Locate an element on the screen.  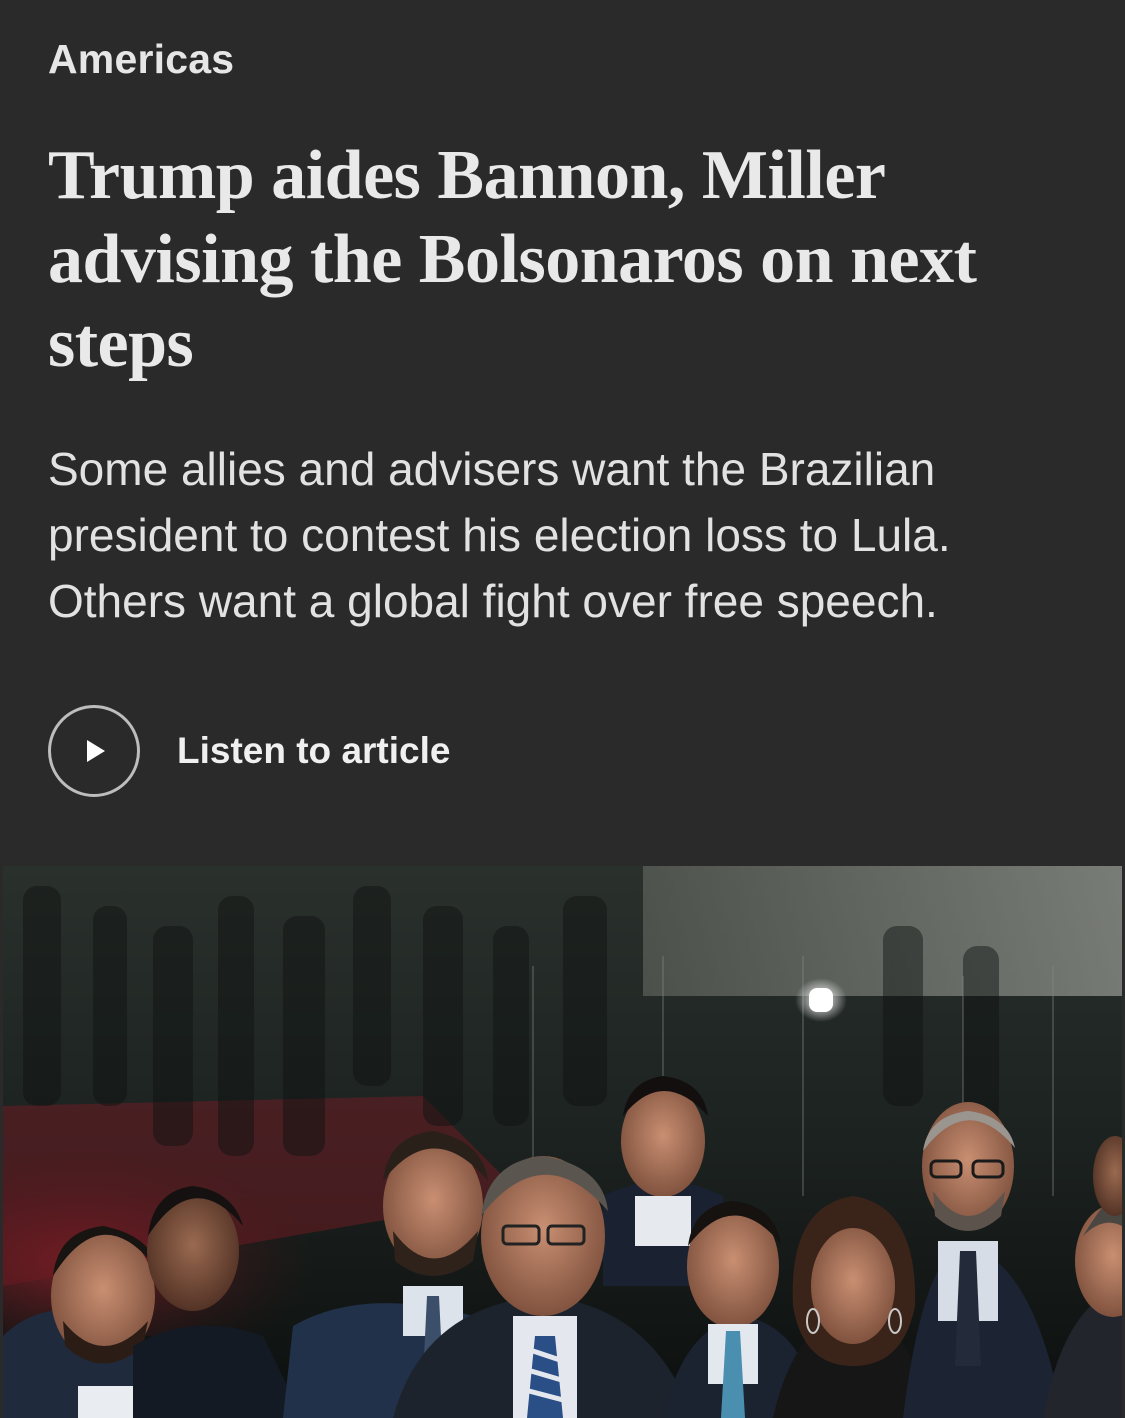
play-icon is located at coordinates (94, 751).